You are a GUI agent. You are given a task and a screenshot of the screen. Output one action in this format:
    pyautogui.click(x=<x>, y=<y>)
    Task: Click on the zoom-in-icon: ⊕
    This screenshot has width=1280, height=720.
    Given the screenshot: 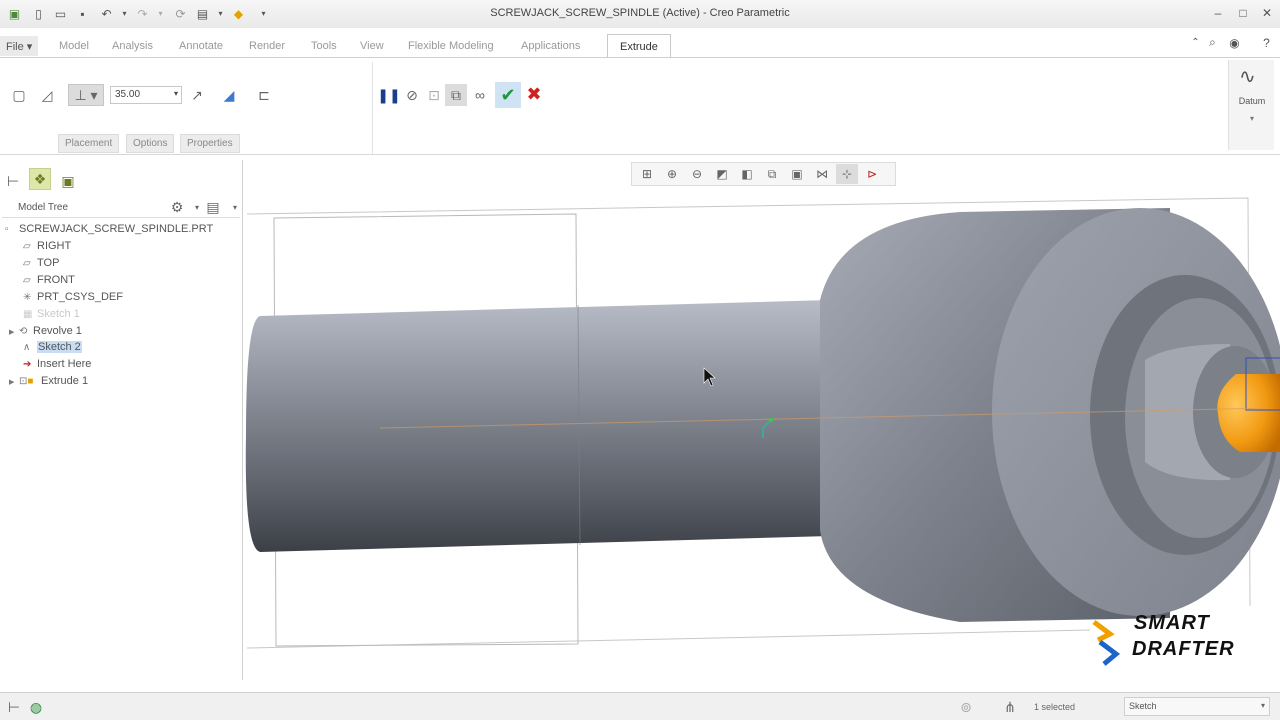 What is the action you would take?
    pyautogui.click(x=672, y=174)
    